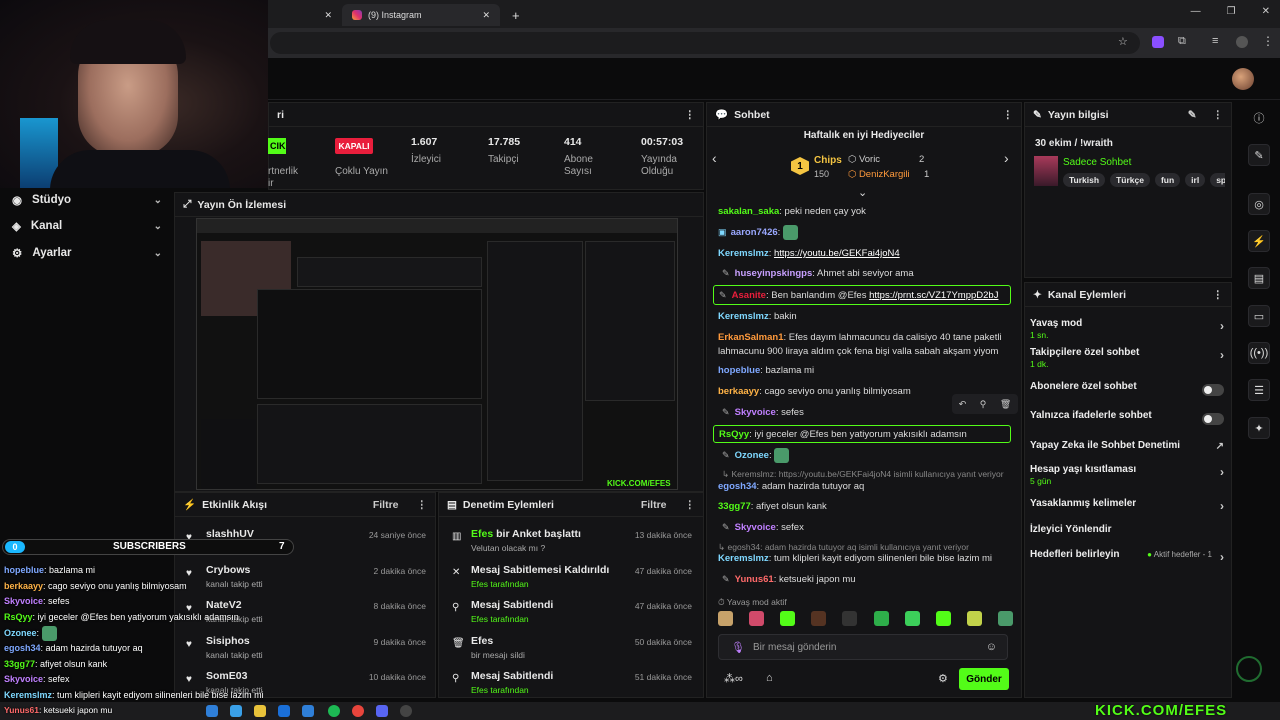 The width and height of the screenshot is (1280, 720). Describe the element at coordinates (1259, 118) in the screenshot. I see `info-icon: ⓘ` at that location.